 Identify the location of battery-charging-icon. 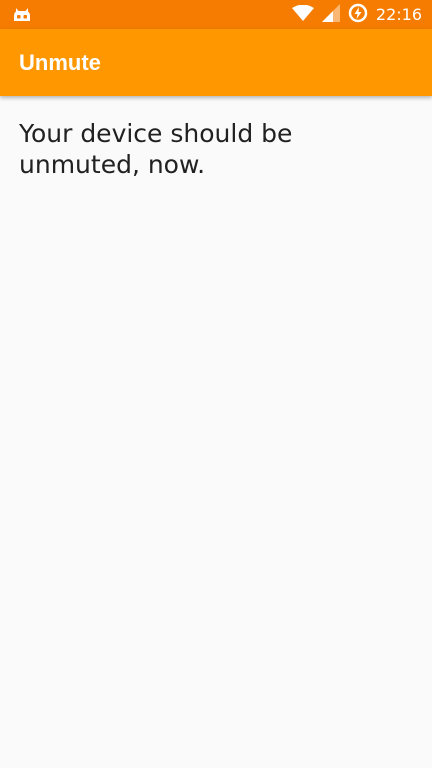
(358, 15).